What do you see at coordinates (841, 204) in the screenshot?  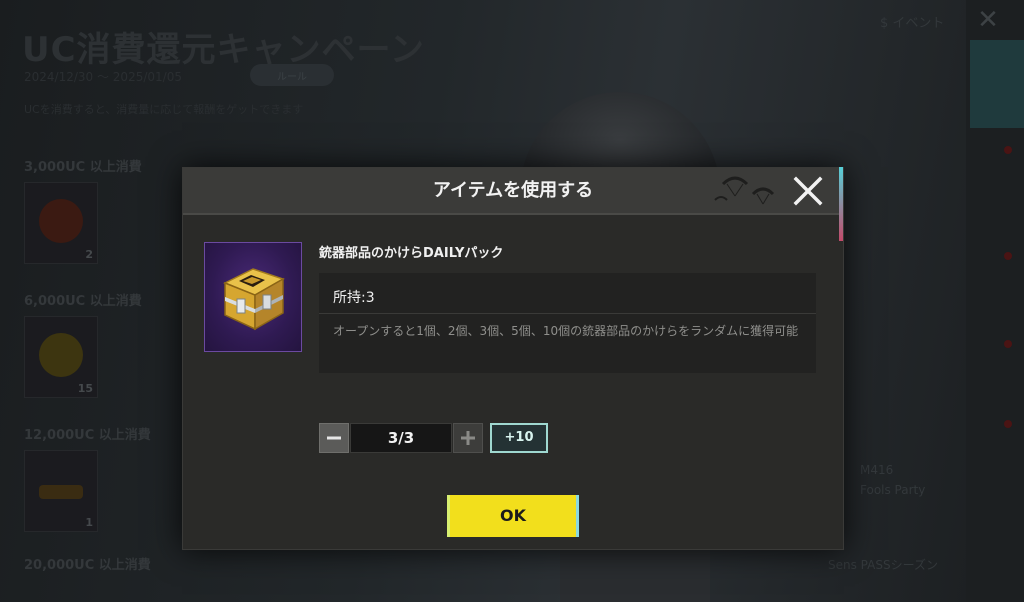 I see `dialog-edge-glow` at bounding box center [841, 204].